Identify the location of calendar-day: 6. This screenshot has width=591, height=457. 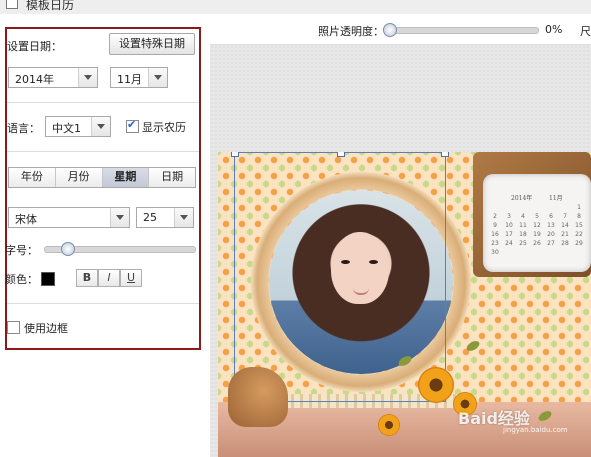
(551, 216).